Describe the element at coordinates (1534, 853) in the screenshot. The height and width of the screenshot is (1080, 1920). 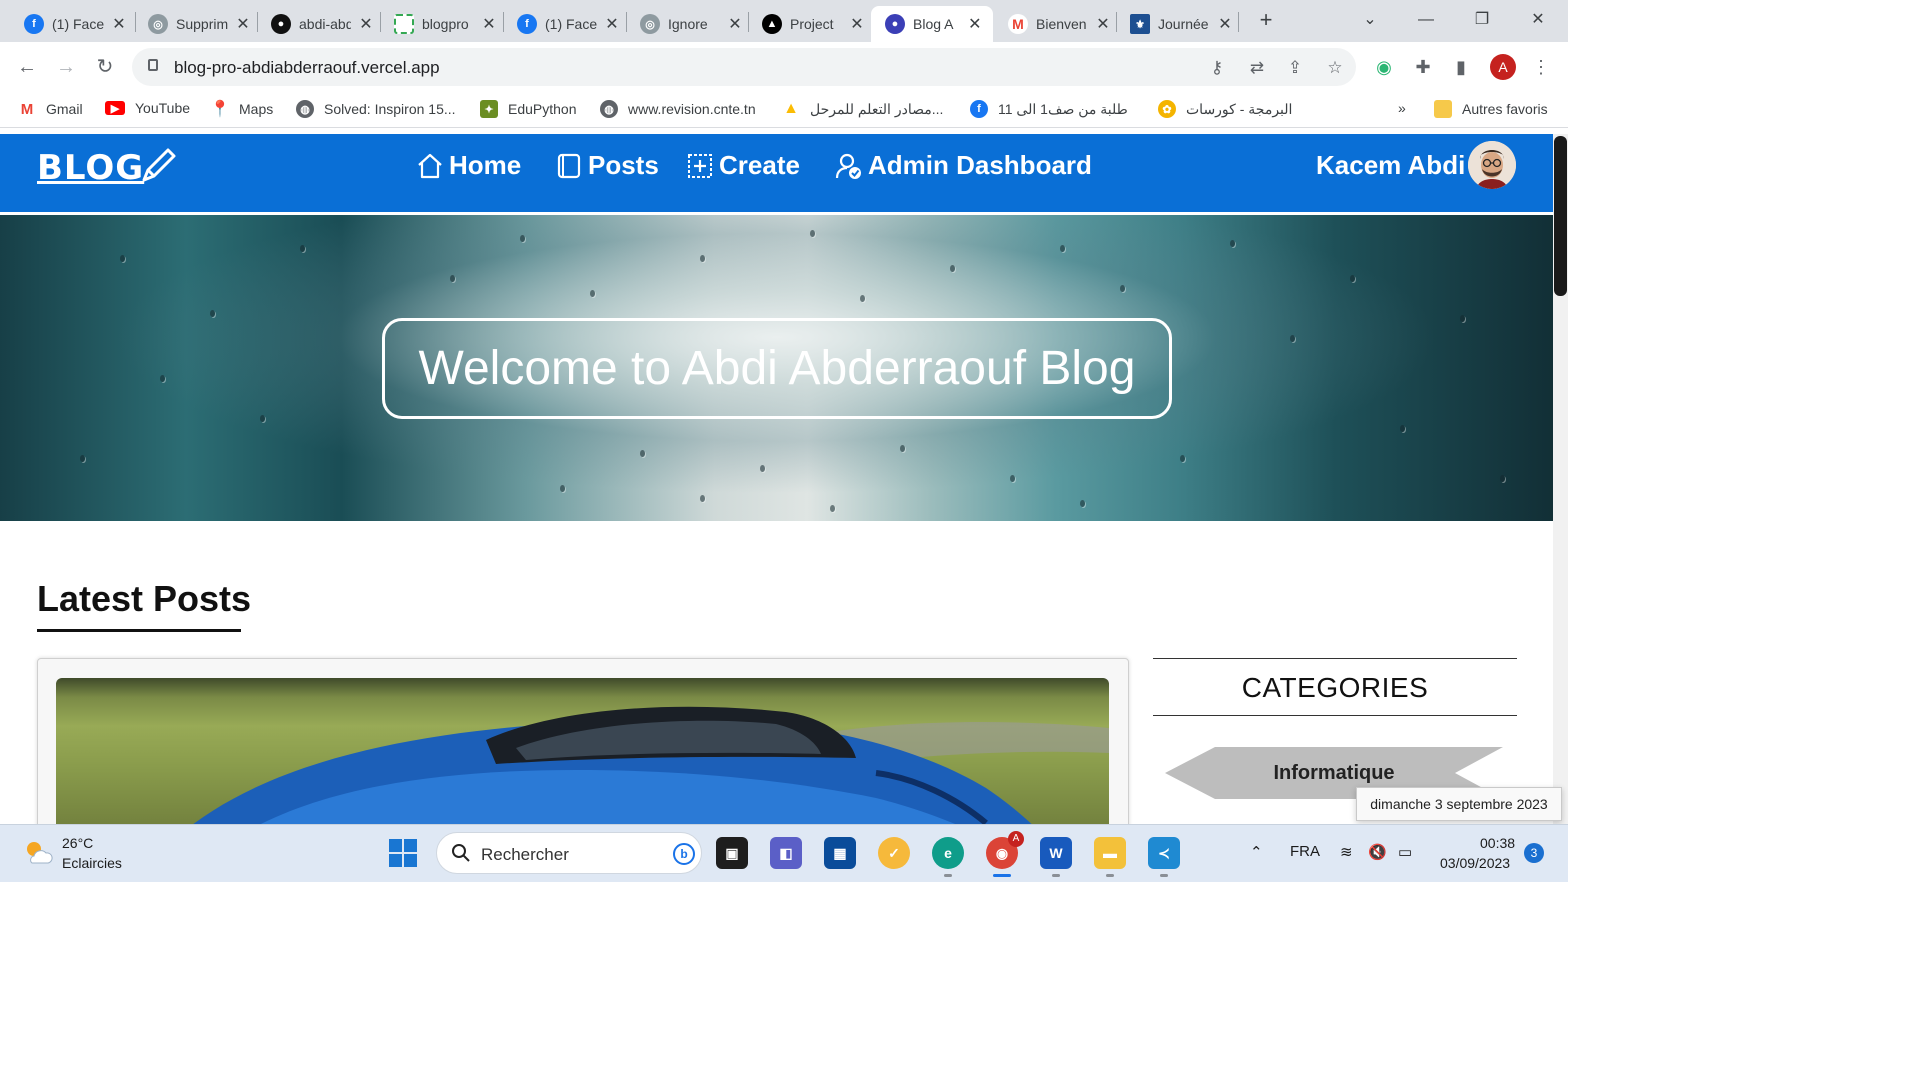
I see `notification-badge: 3` at that location.